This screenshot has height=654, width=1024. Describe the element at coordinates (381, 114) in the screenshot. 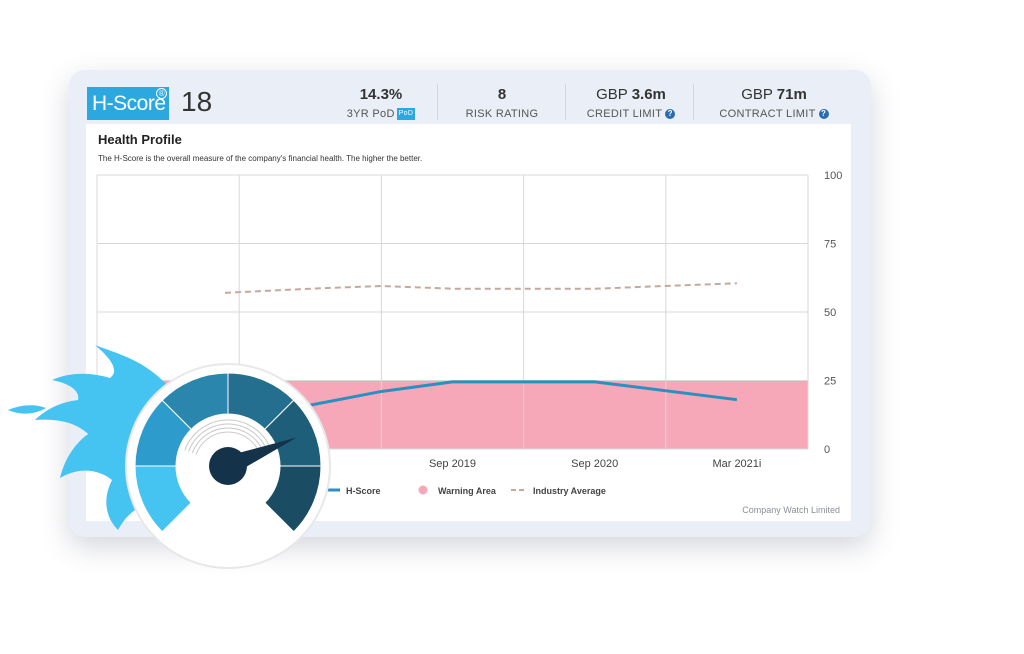

I see `pod-label: 3YR PoD PoD` at that location.